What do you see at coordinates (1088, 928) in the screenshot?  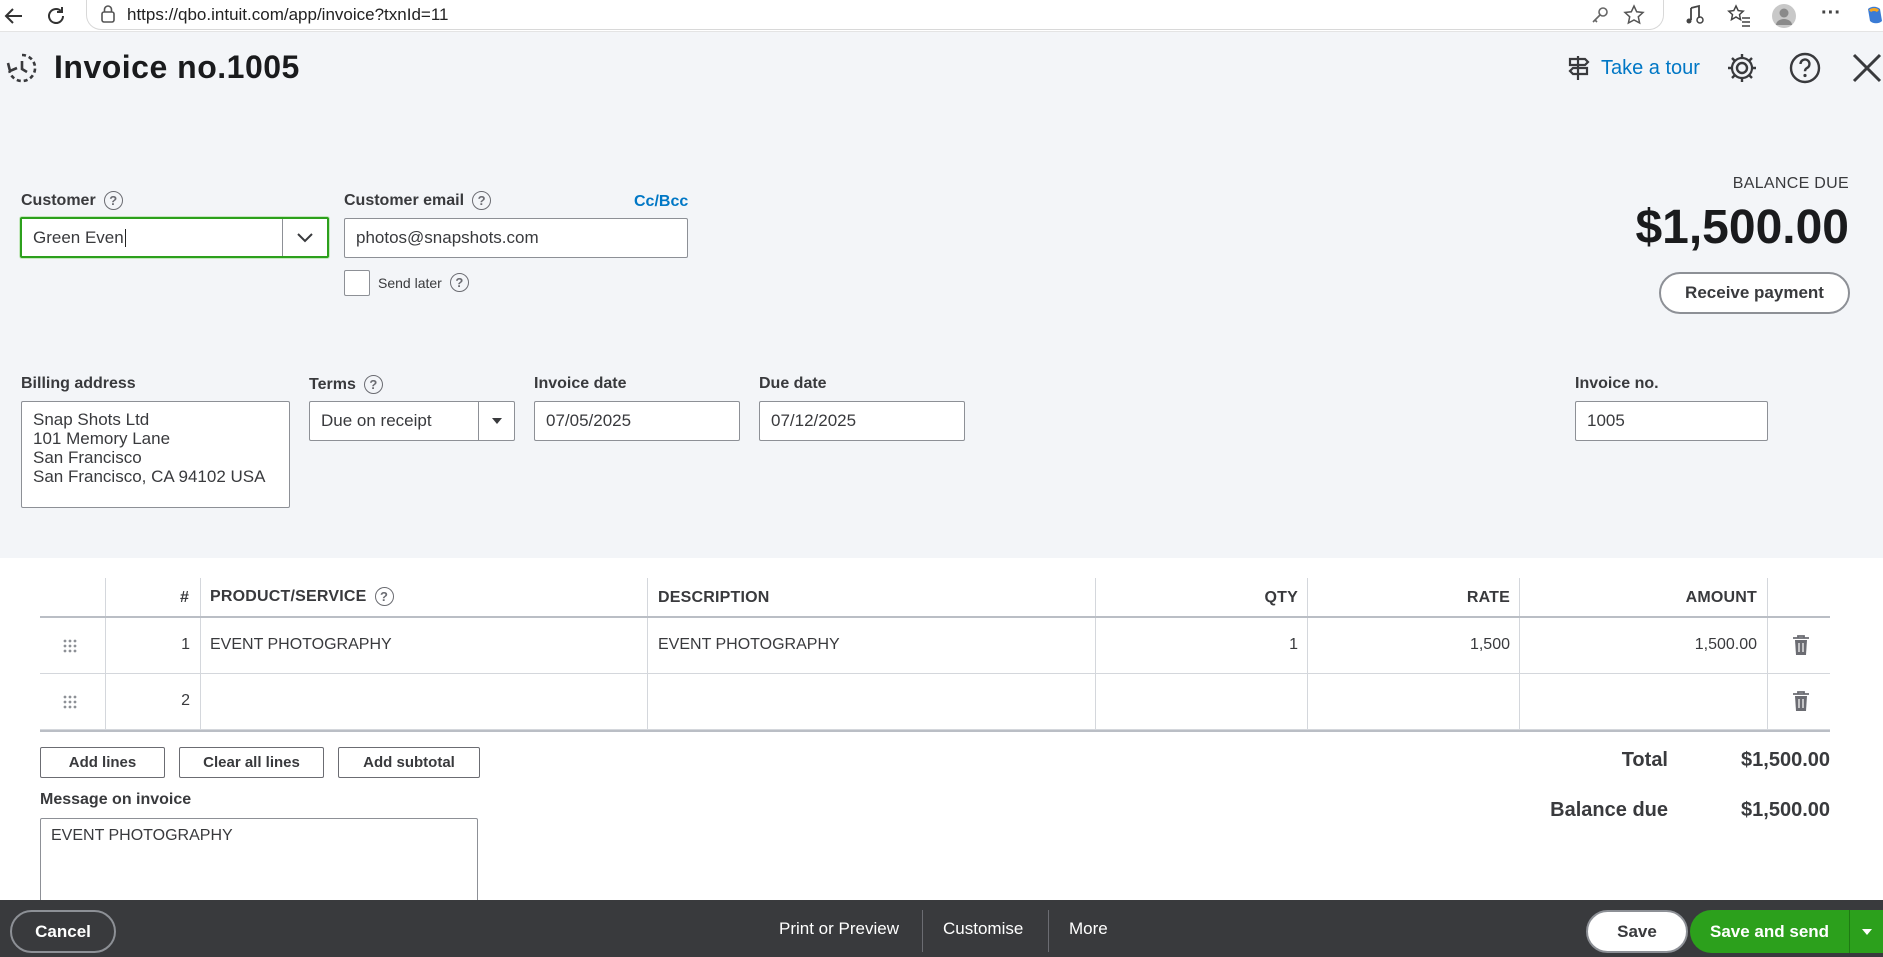 I see `more-button: More` at bounding box center [1088, 928].